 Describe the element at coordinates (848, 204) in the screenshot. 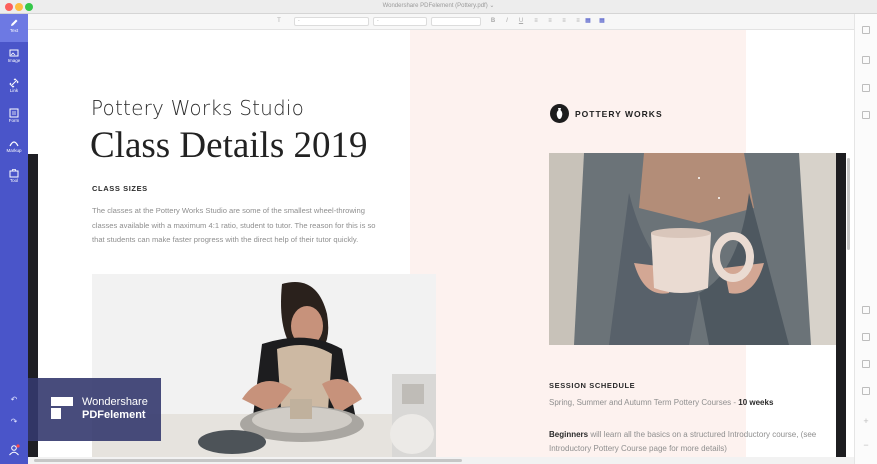

I see `vertical-scrollbar` at that location.